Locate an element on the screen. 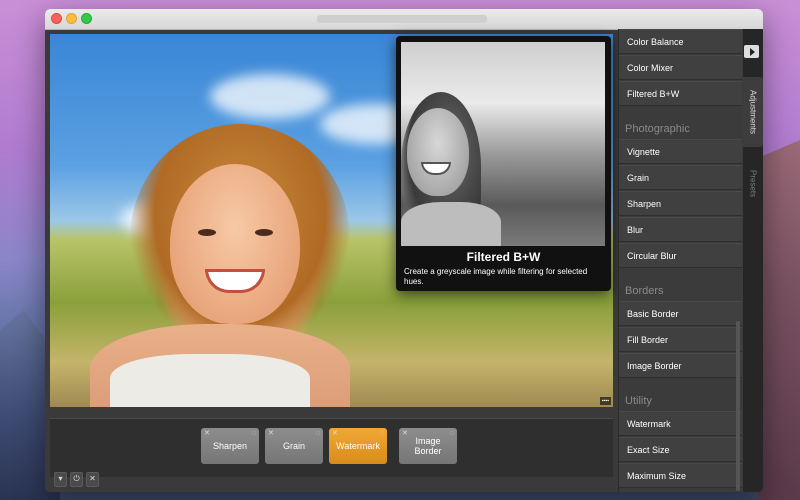  panel-scrollbar is located at coordinates (738, 406).